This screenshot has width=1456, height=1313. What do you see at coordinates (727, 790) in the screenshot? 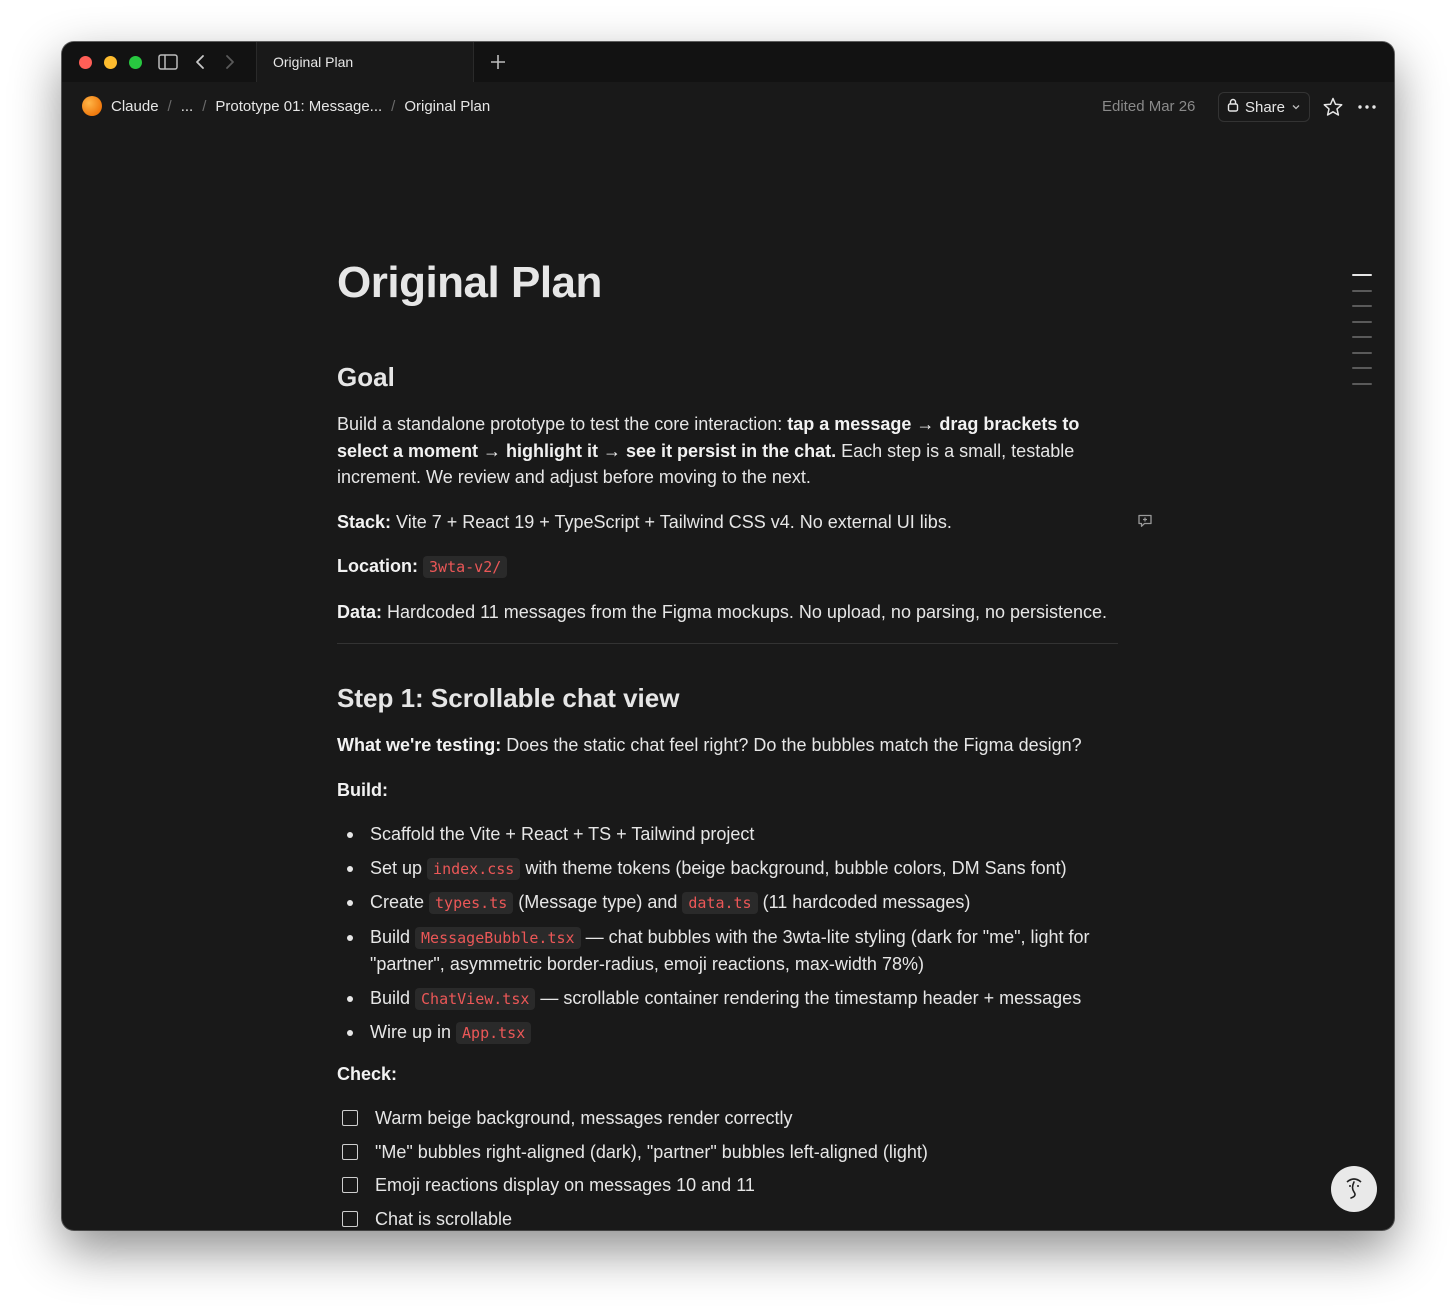
I see `build-label: Build:` at bounding box center [727, 790].